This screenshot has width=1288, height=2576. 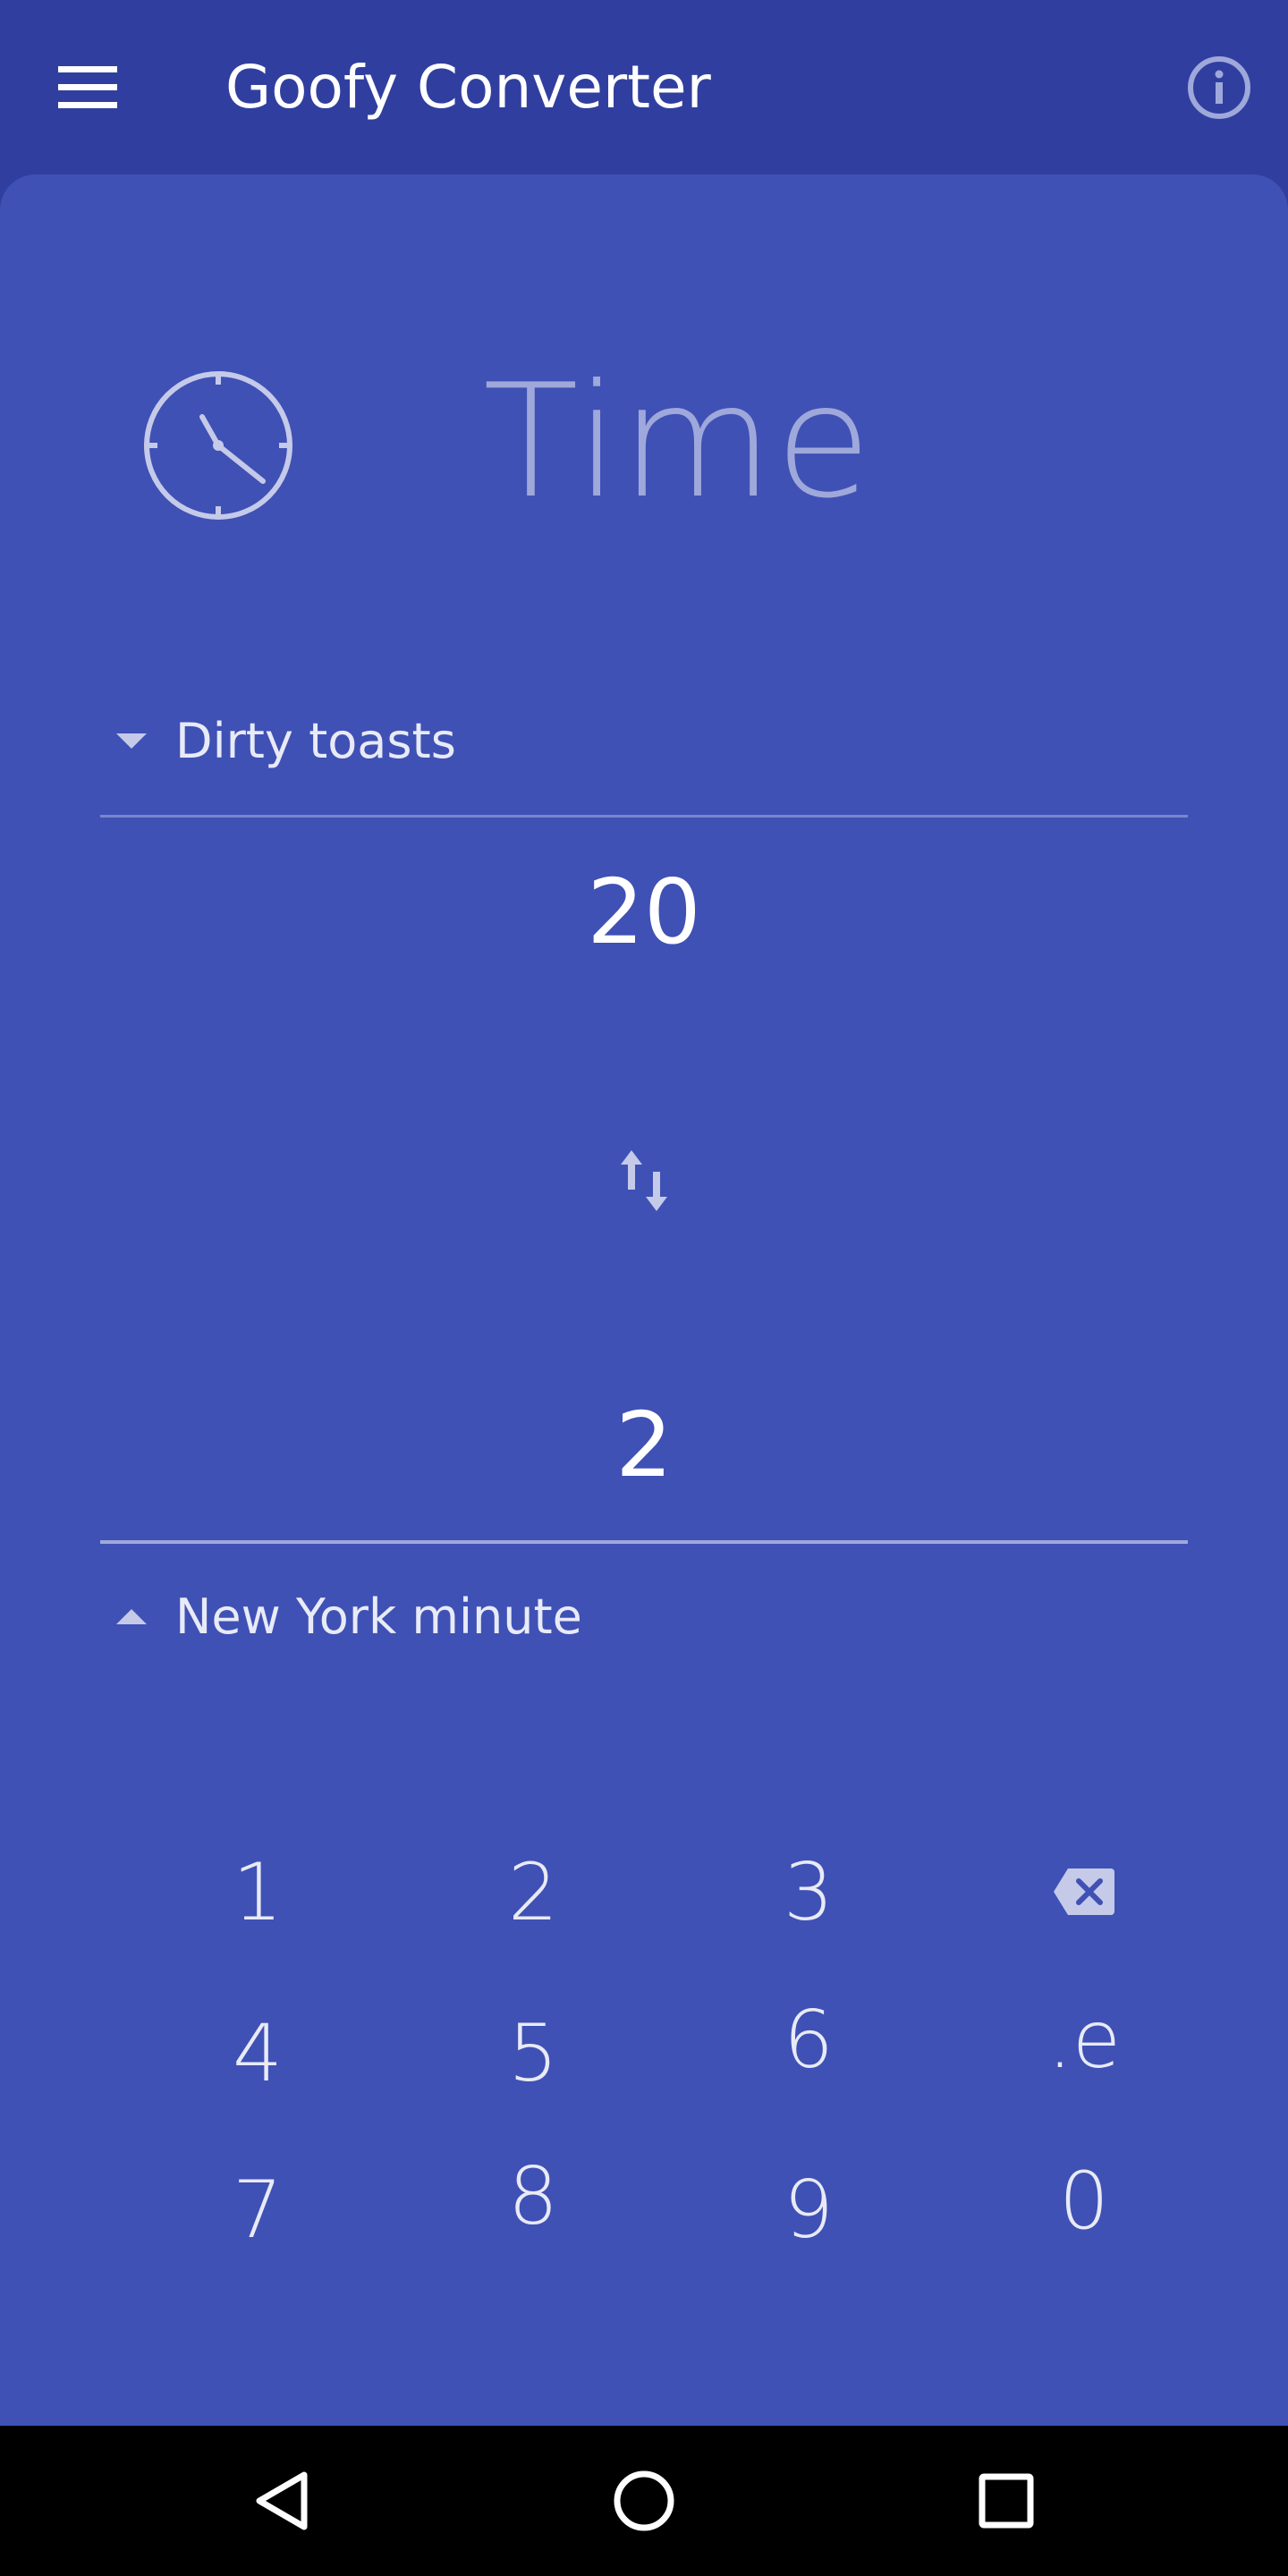 I want to click on from-unit-dropdown: Dirty toasts, so click(x=286, y=740).